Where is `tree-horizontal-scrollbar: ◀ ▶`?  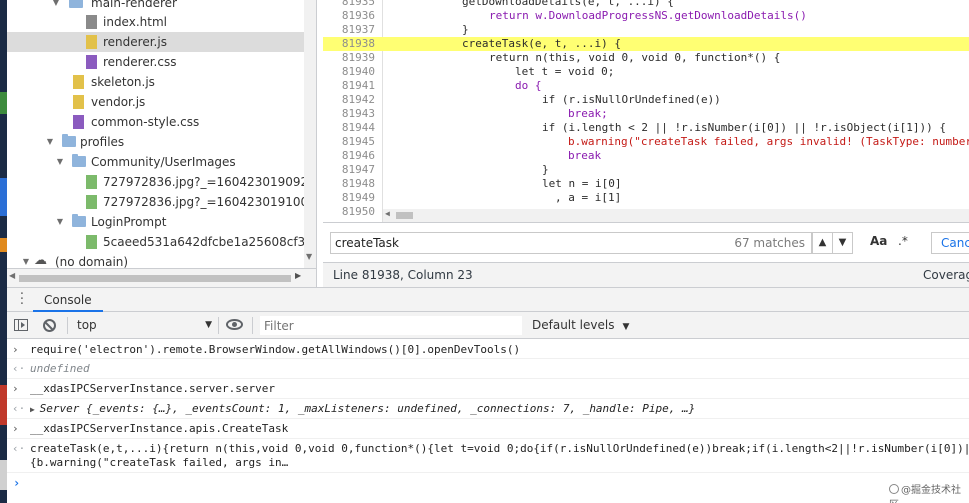
tree-horizontal-scrollbar: ◀ ▶ is located at coordinates (162, 277).